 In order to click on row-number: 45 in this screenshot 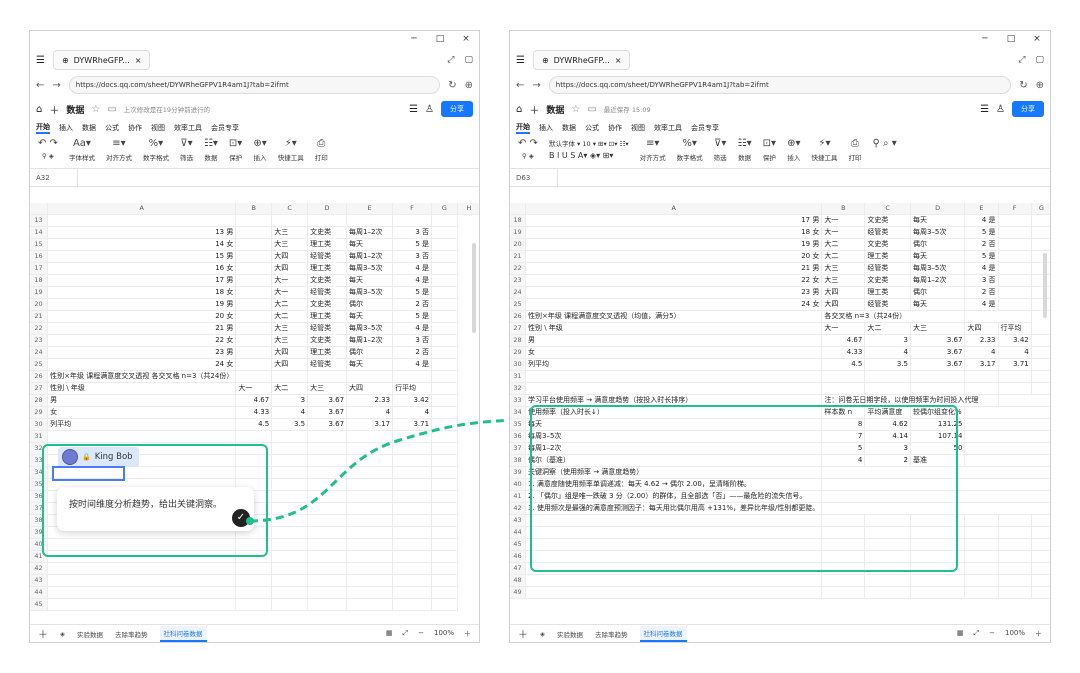, I will do `click(518, 544)`.